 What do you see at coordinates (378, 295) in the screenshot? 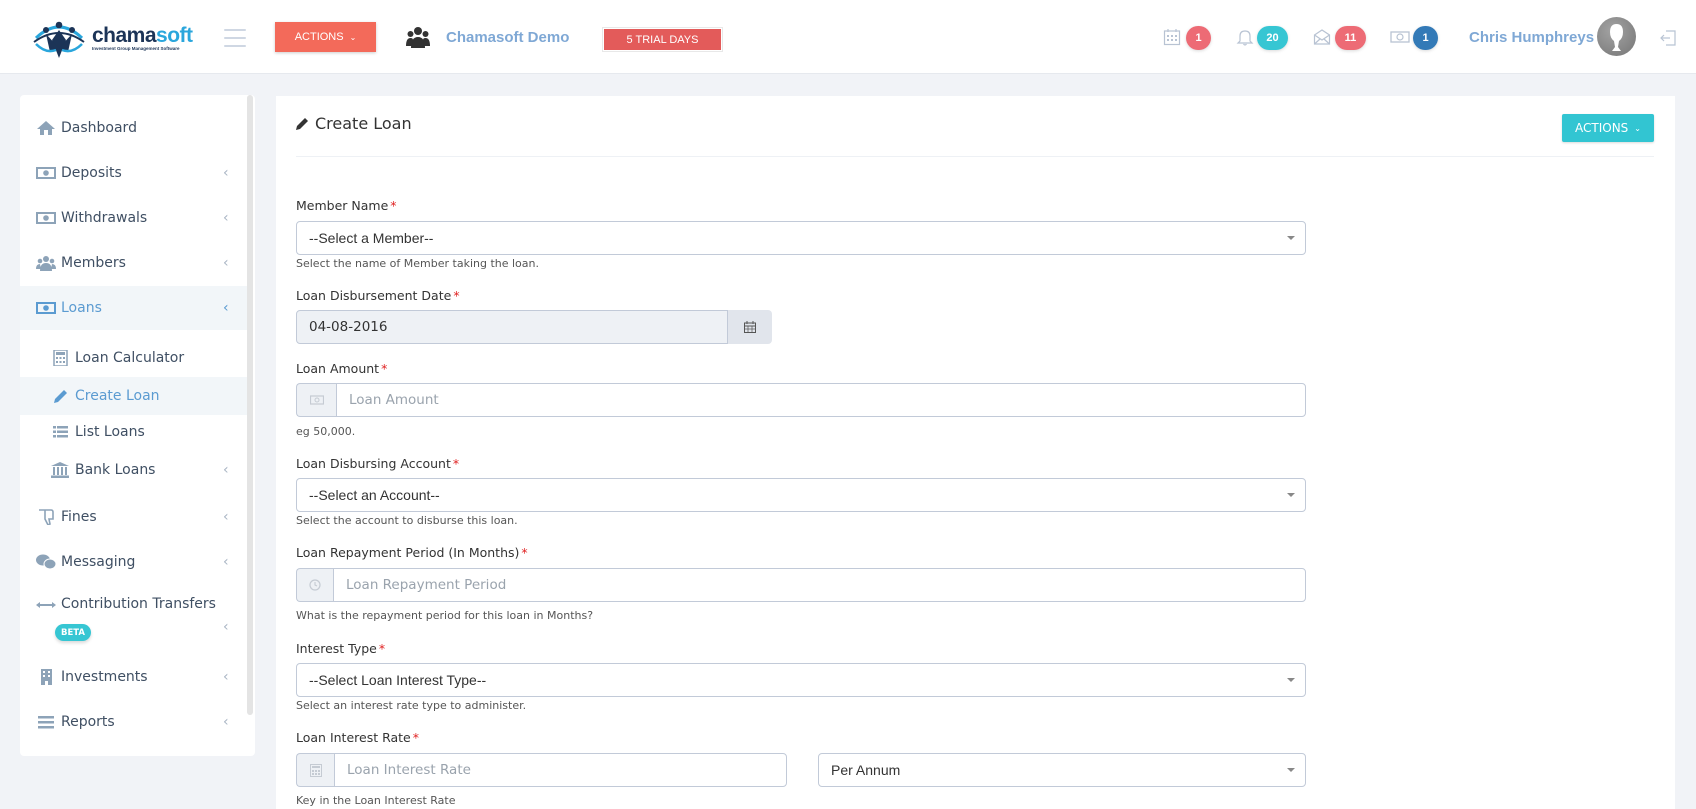
I see `disbursement-date-label: Loan Disbursement Date *` at bounding box center [378, 295].